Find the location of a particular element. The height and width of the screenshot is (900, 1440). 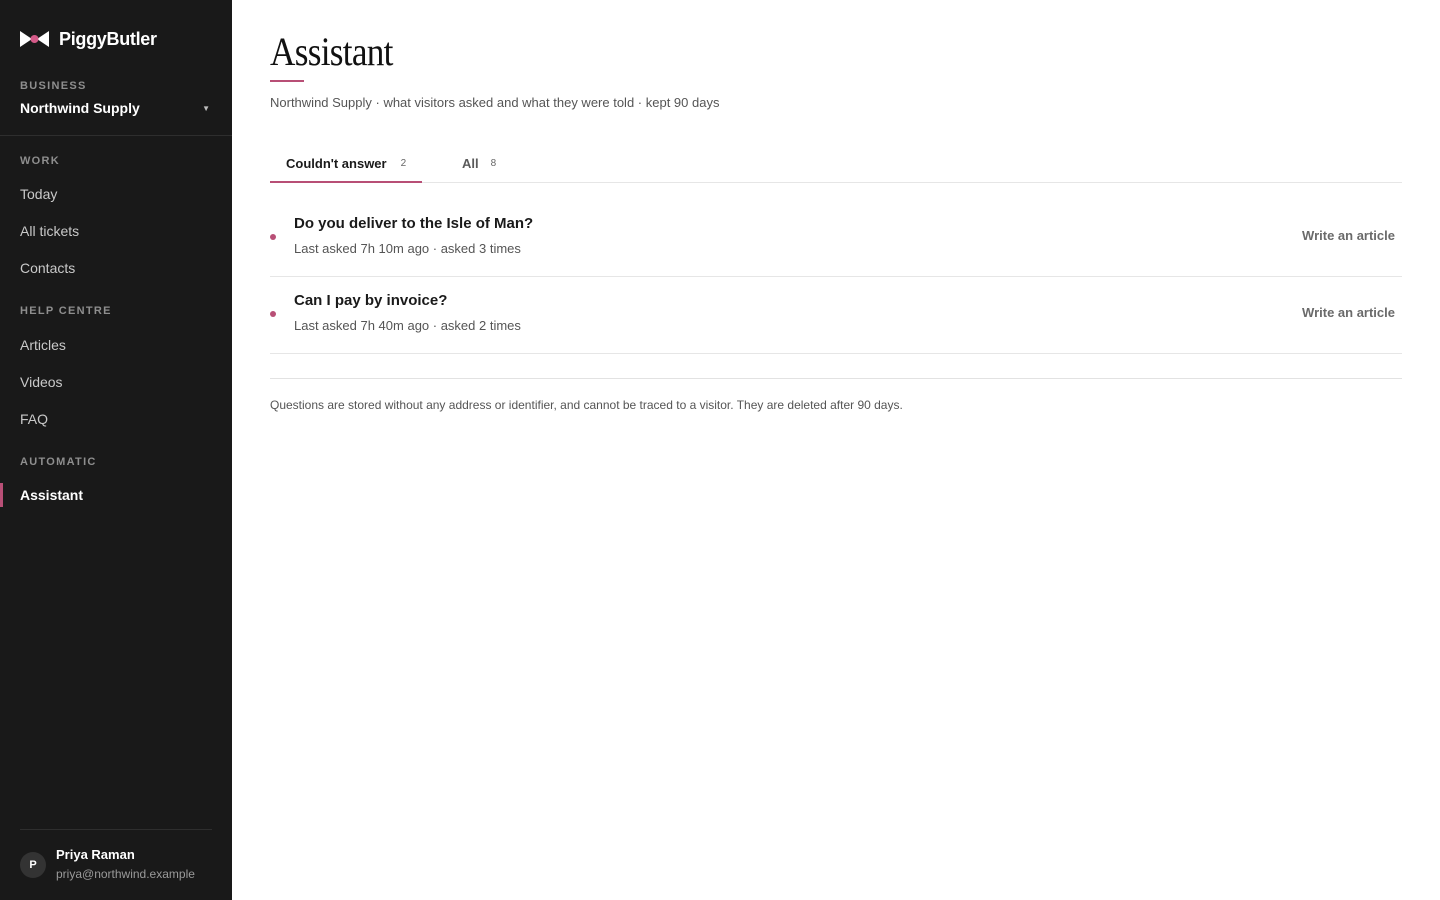

sidebar-item-all-tickets: All tickets is located at coordinates (116, 231).